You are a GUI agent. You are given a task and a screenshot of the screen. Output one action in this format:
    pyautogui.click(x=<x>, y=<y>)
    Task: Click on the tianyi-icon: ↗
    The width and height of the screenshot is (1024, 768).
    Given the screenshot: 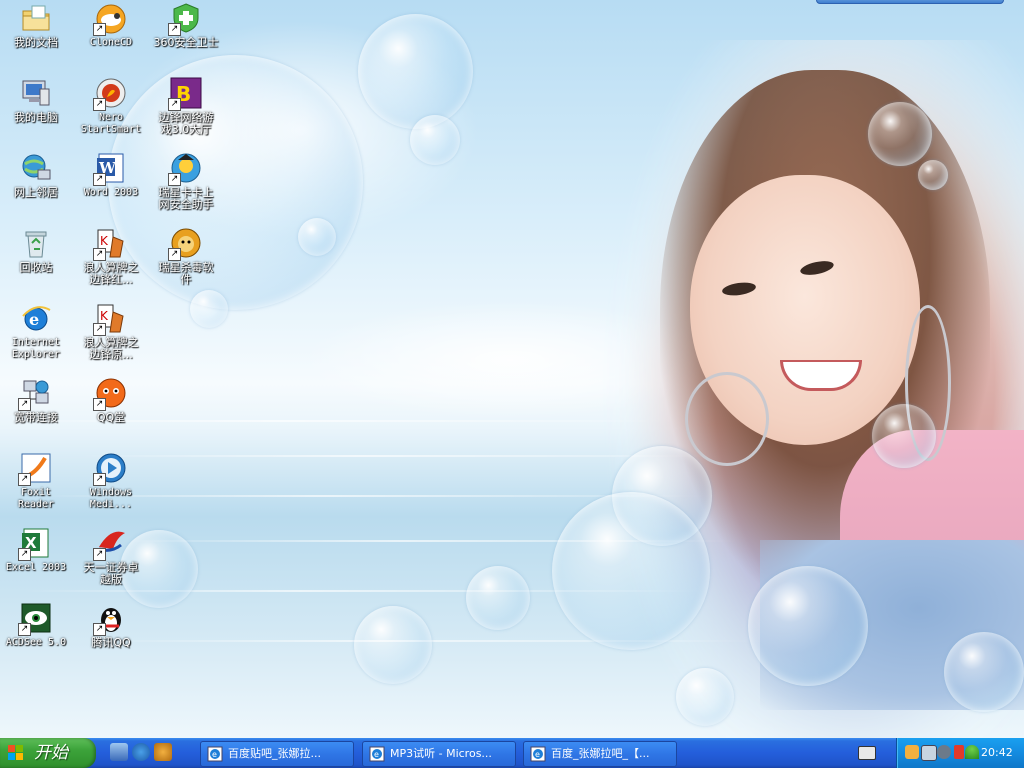 What is the action you would take?
    pyautogui.click(x=110, y=544)
    